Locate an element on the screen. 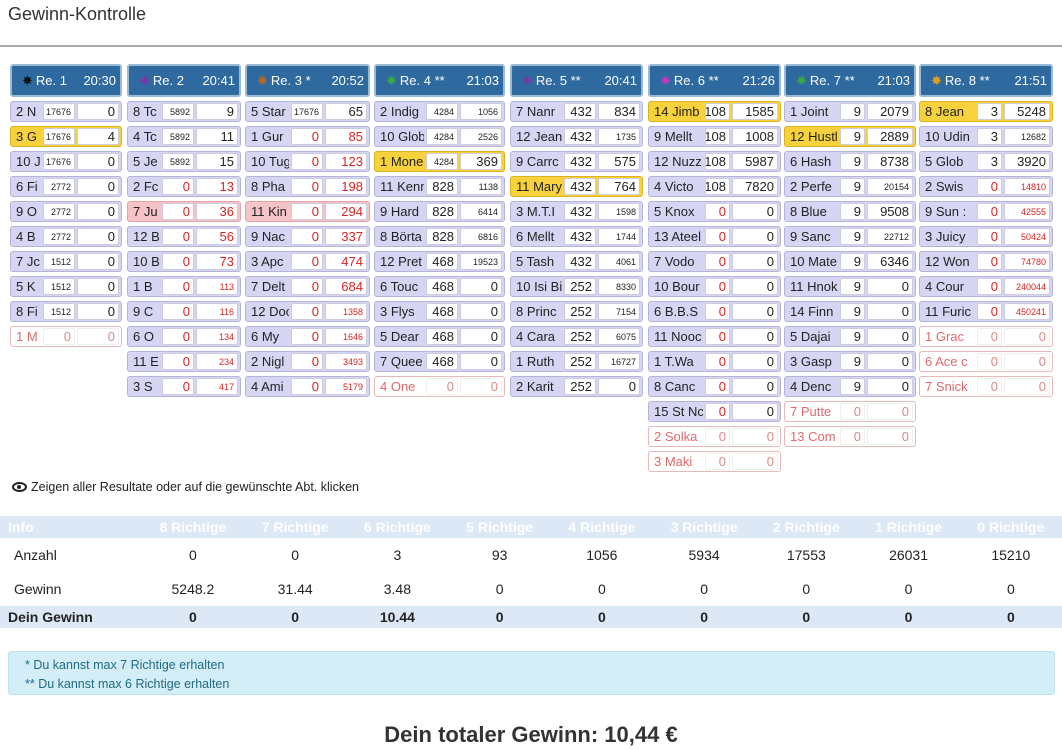 The width and height of the screenshot is (1062, 750). horse-row: 4 Denc 9 0 is located at coordinates (850, 386).